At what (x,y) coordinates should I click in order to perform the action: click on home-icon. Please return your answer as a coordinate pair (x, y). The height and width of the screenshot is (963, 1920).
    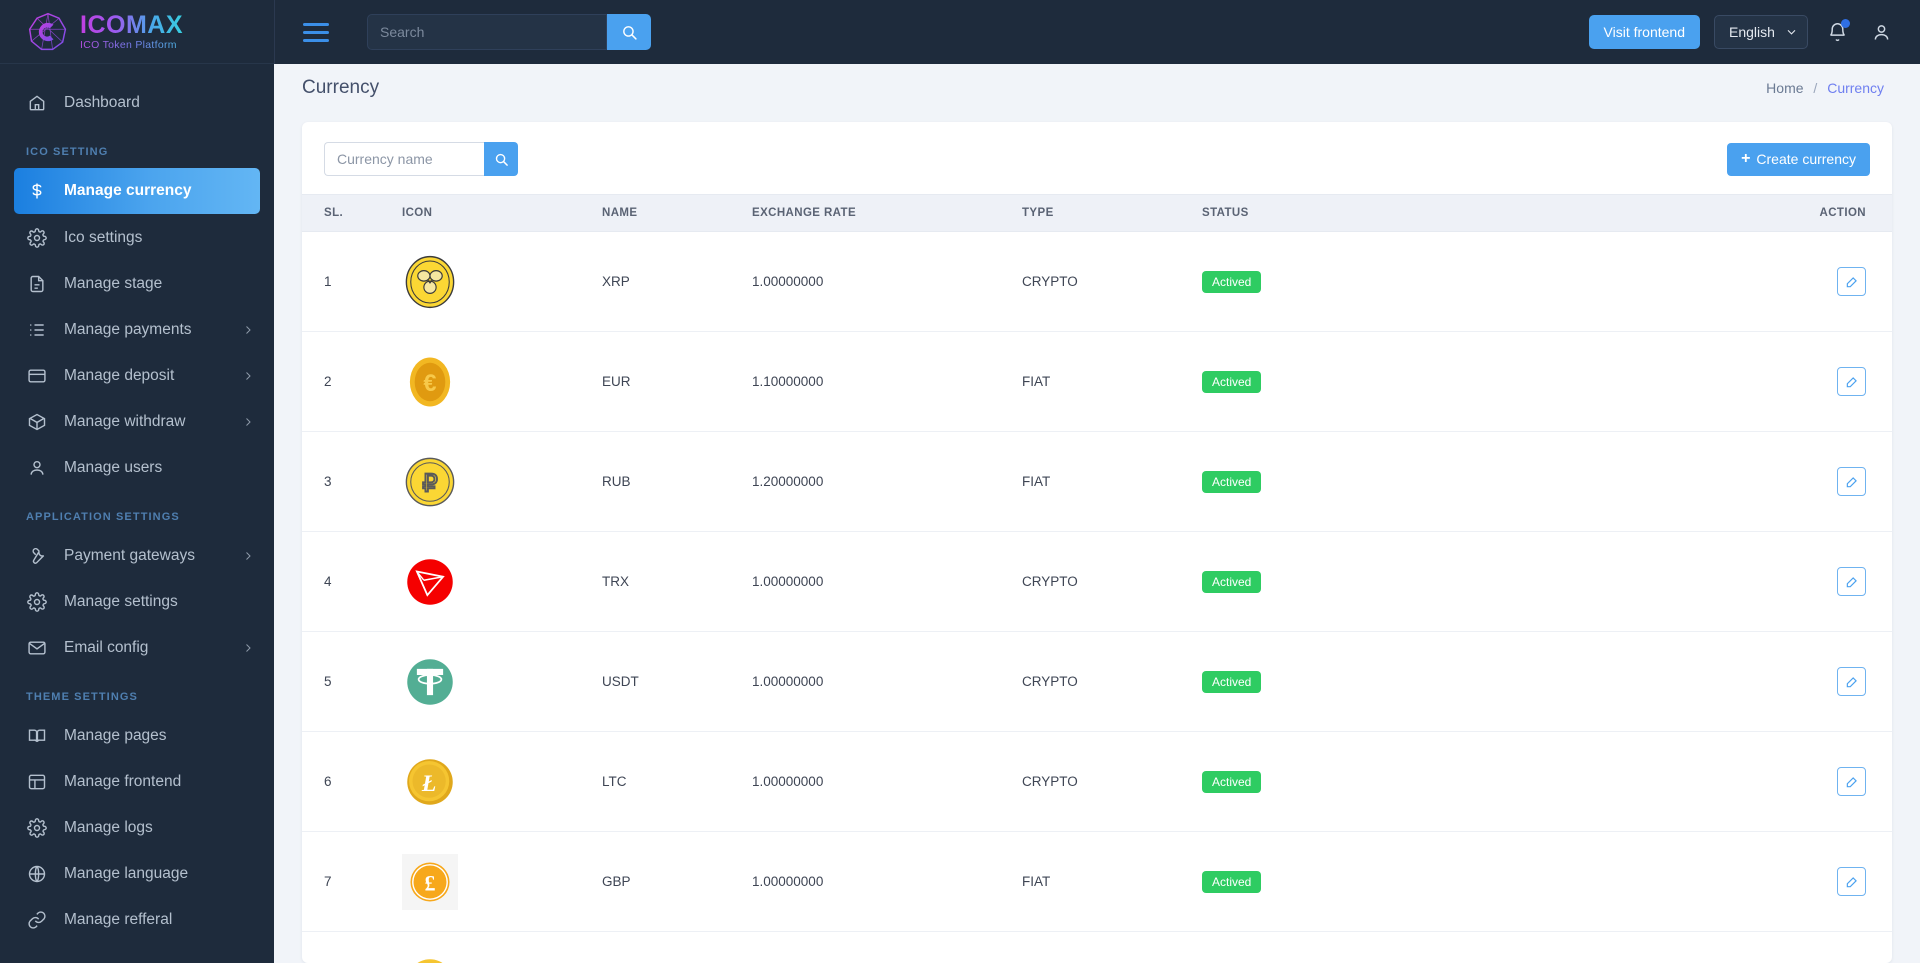
    Looking at the image, I should click on (37, 103).